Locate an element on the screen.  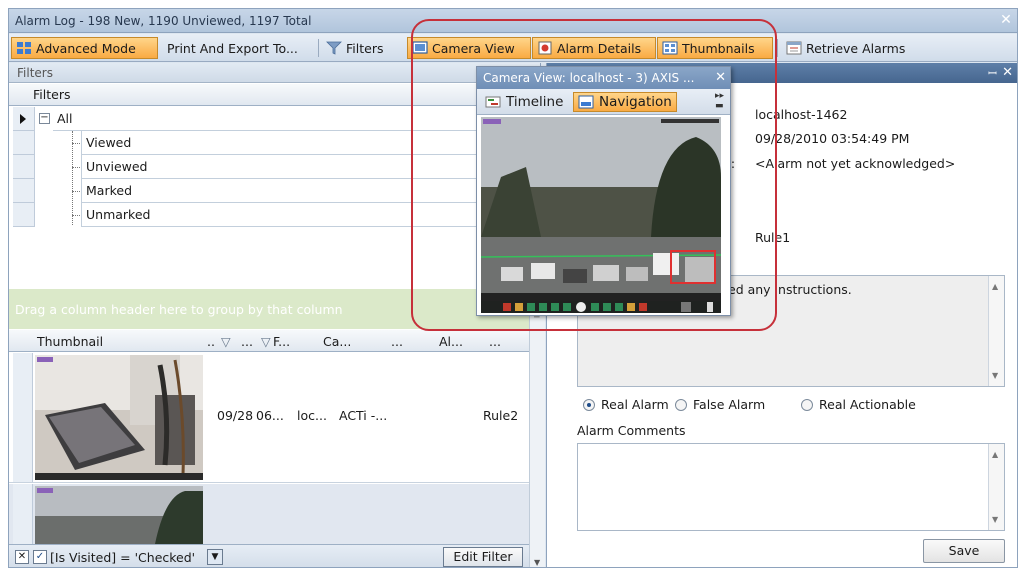
panel-close-icon: ✕ is located at coordinates (1007, 72).